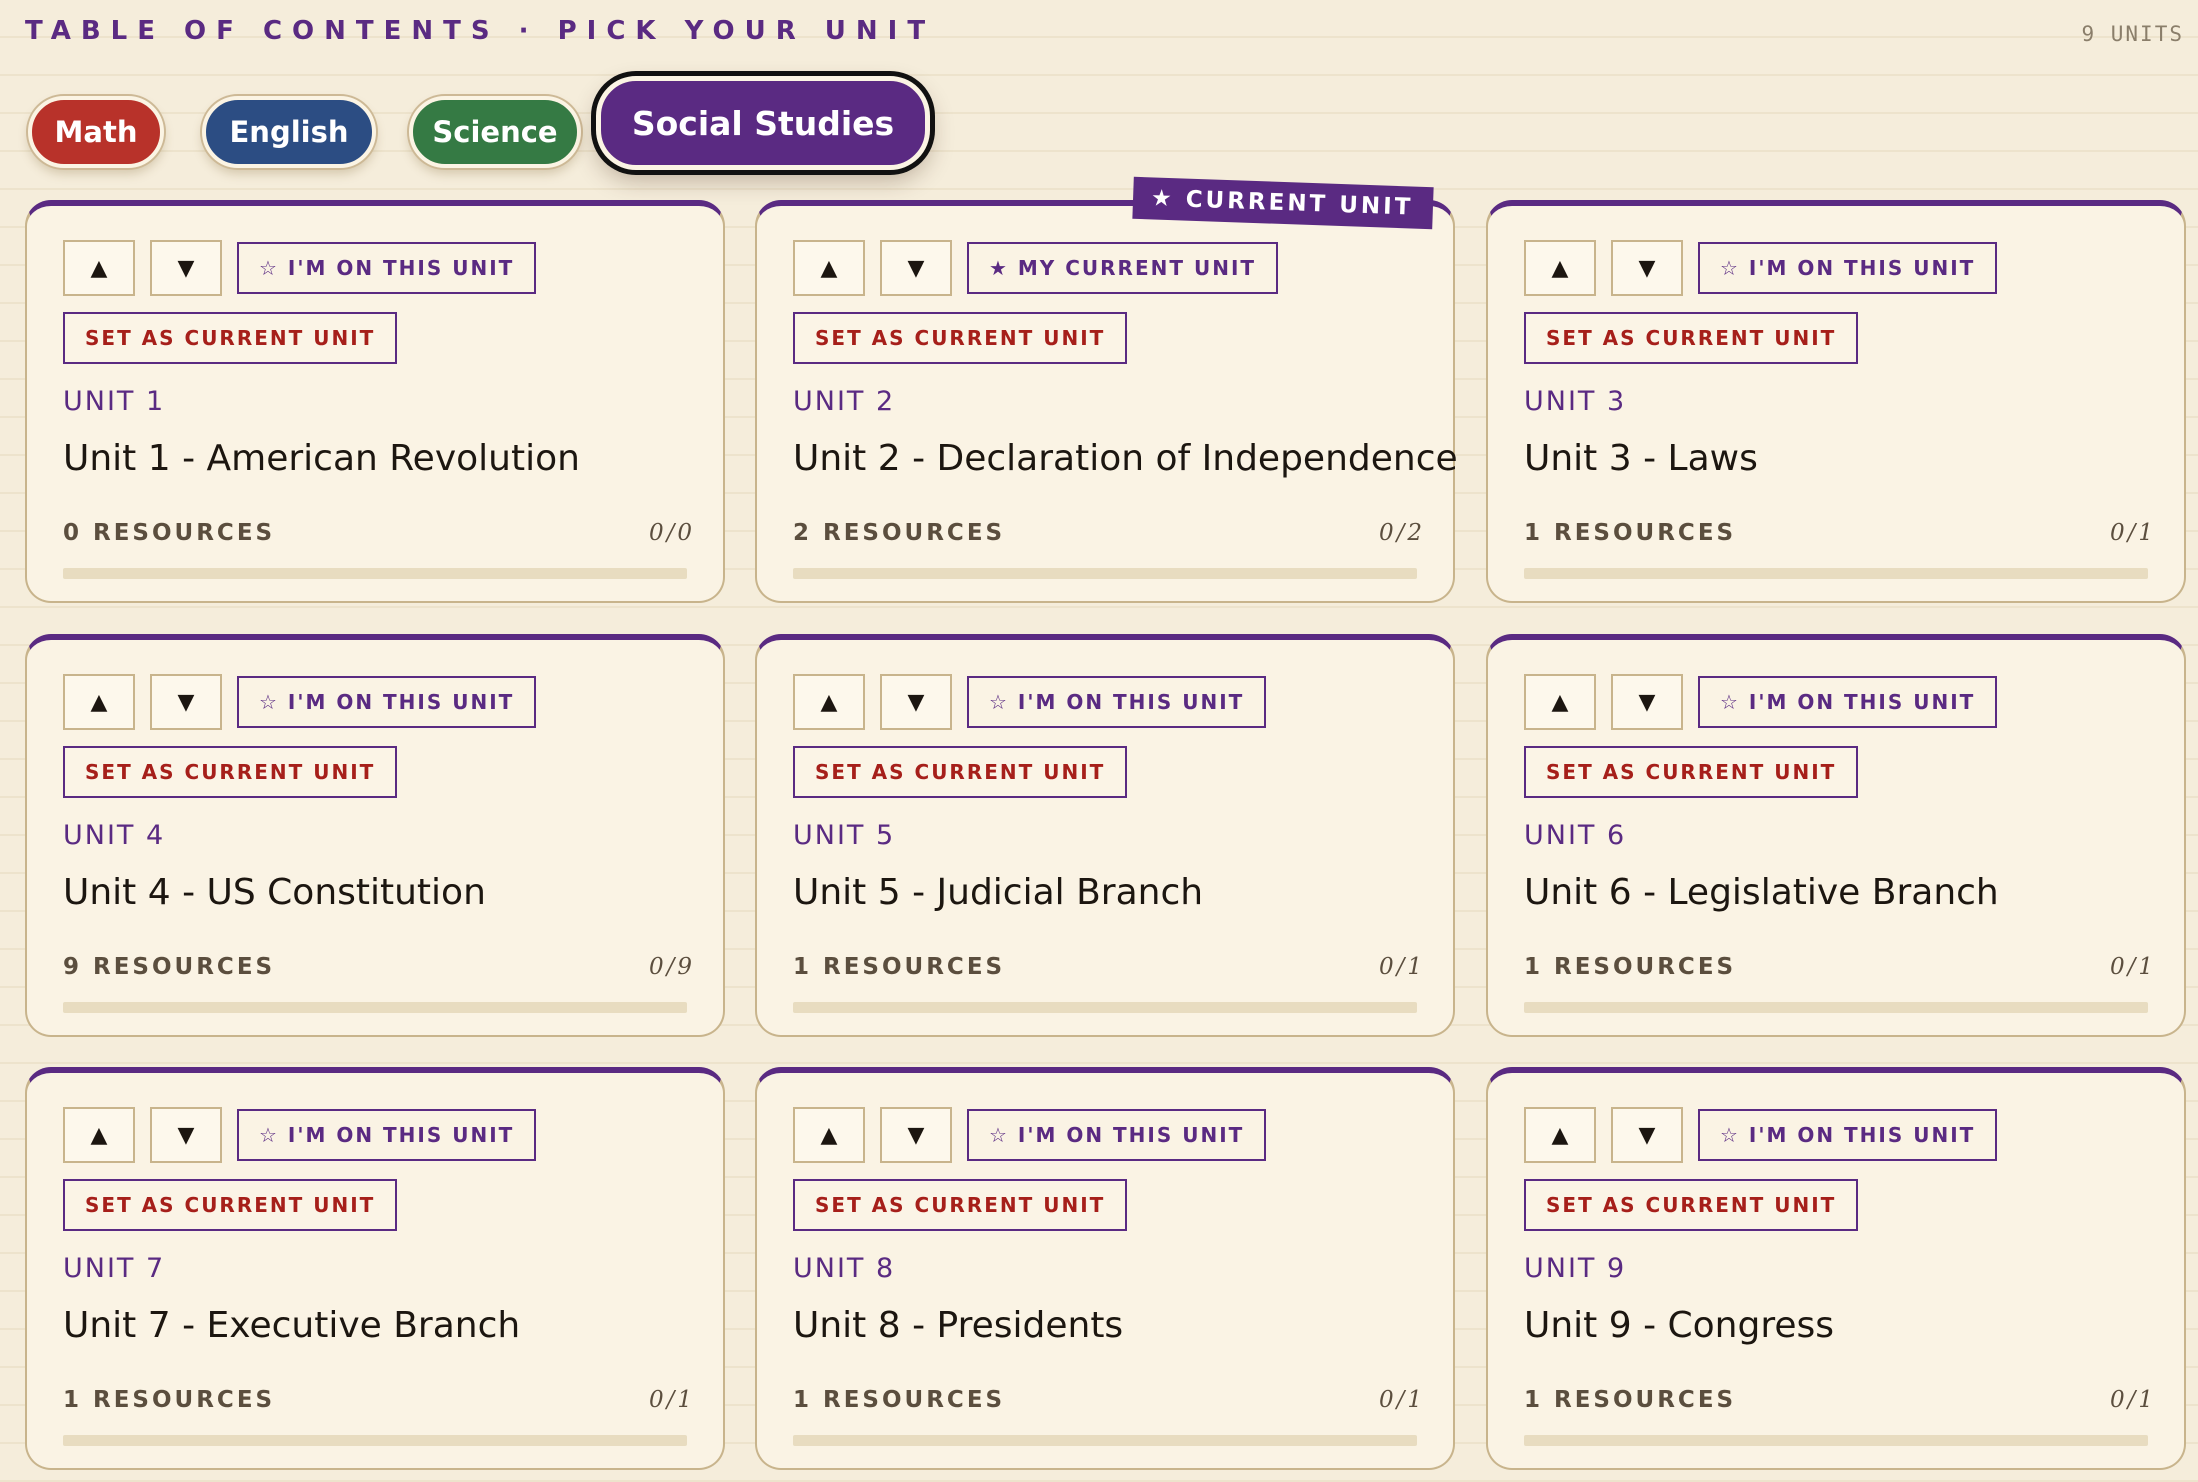  What do you see at coordinates (169, 533) in the screenshot?
I see `resource-count: 0 RESOURCES` at bounding box center [169, 533].